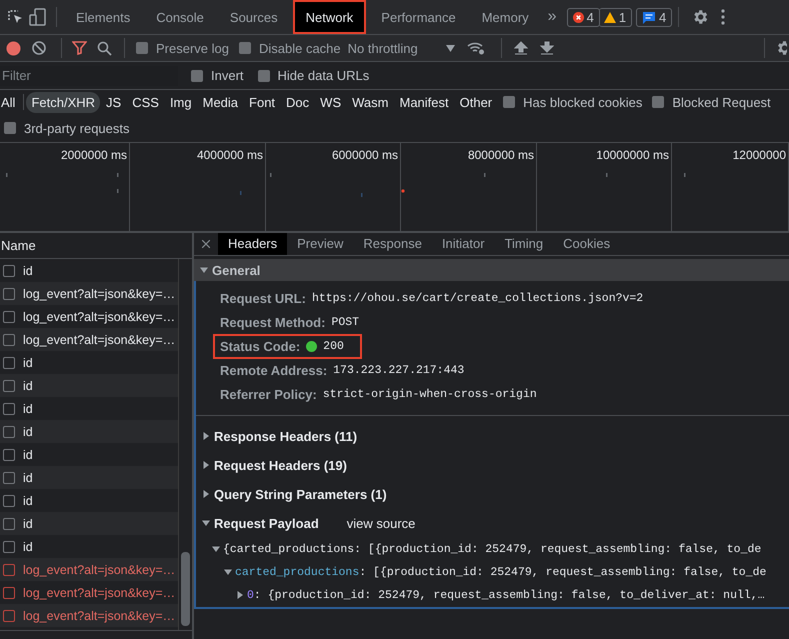  What do you see at coordinates (268, 394) in the screenshot?
I see `field-label: Referrer Policy:` at bounding box center [268, 394].